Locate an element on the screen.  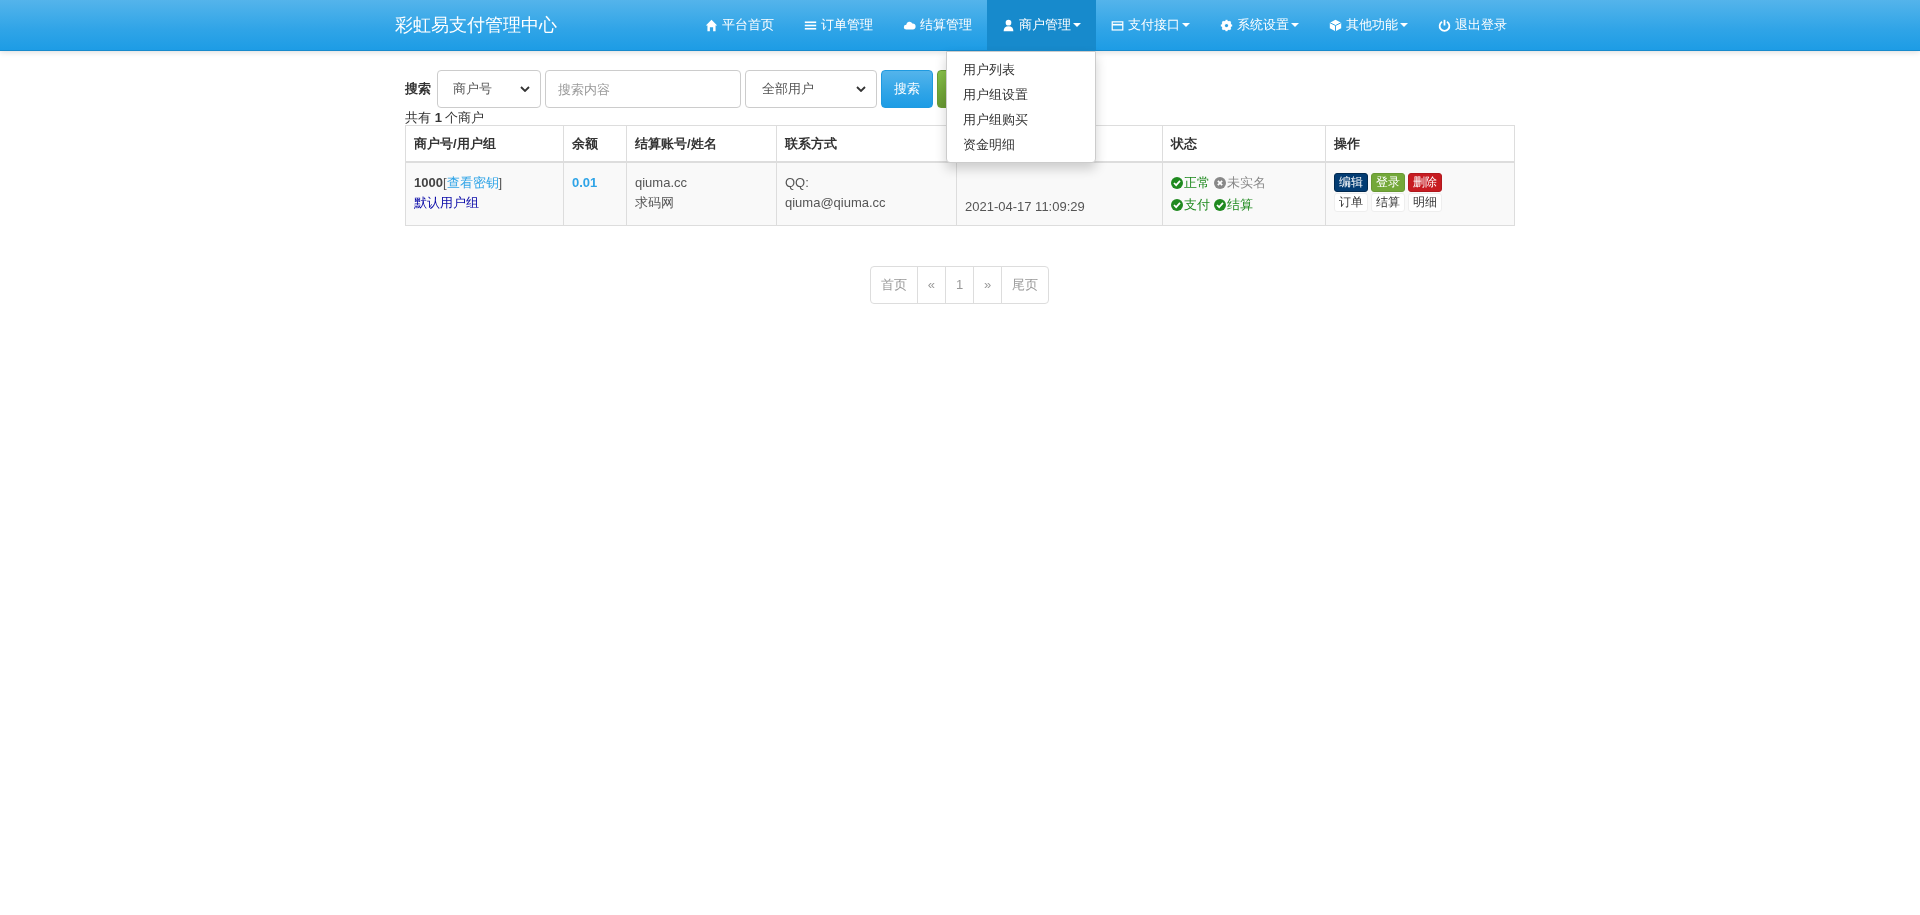
page-link: 首页 is located at coordinates (893, 285).